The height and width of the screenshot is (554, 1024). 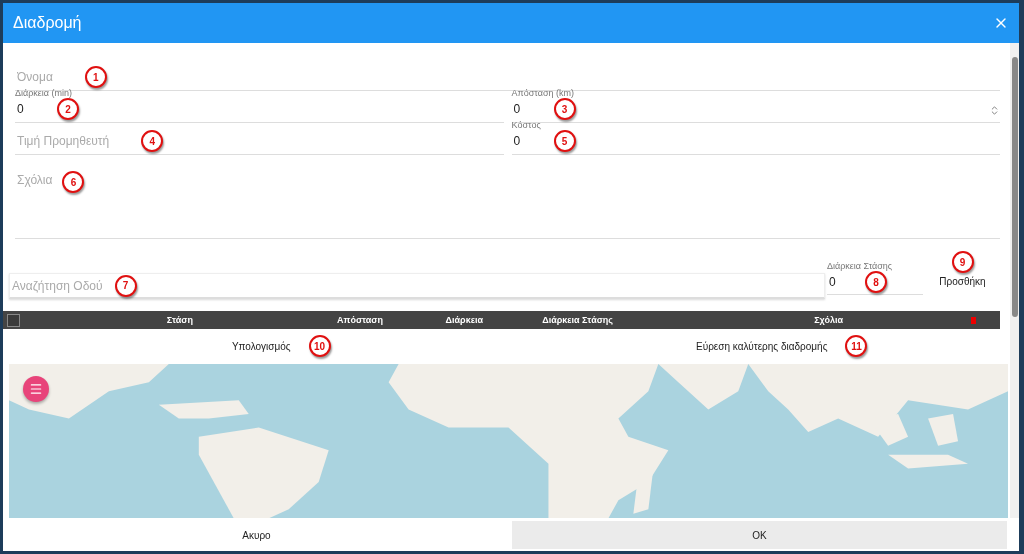 What do you see at coordinates (994, 110) in the screenshot?
I see `spinner-icon` at bounding box center [994, 110].